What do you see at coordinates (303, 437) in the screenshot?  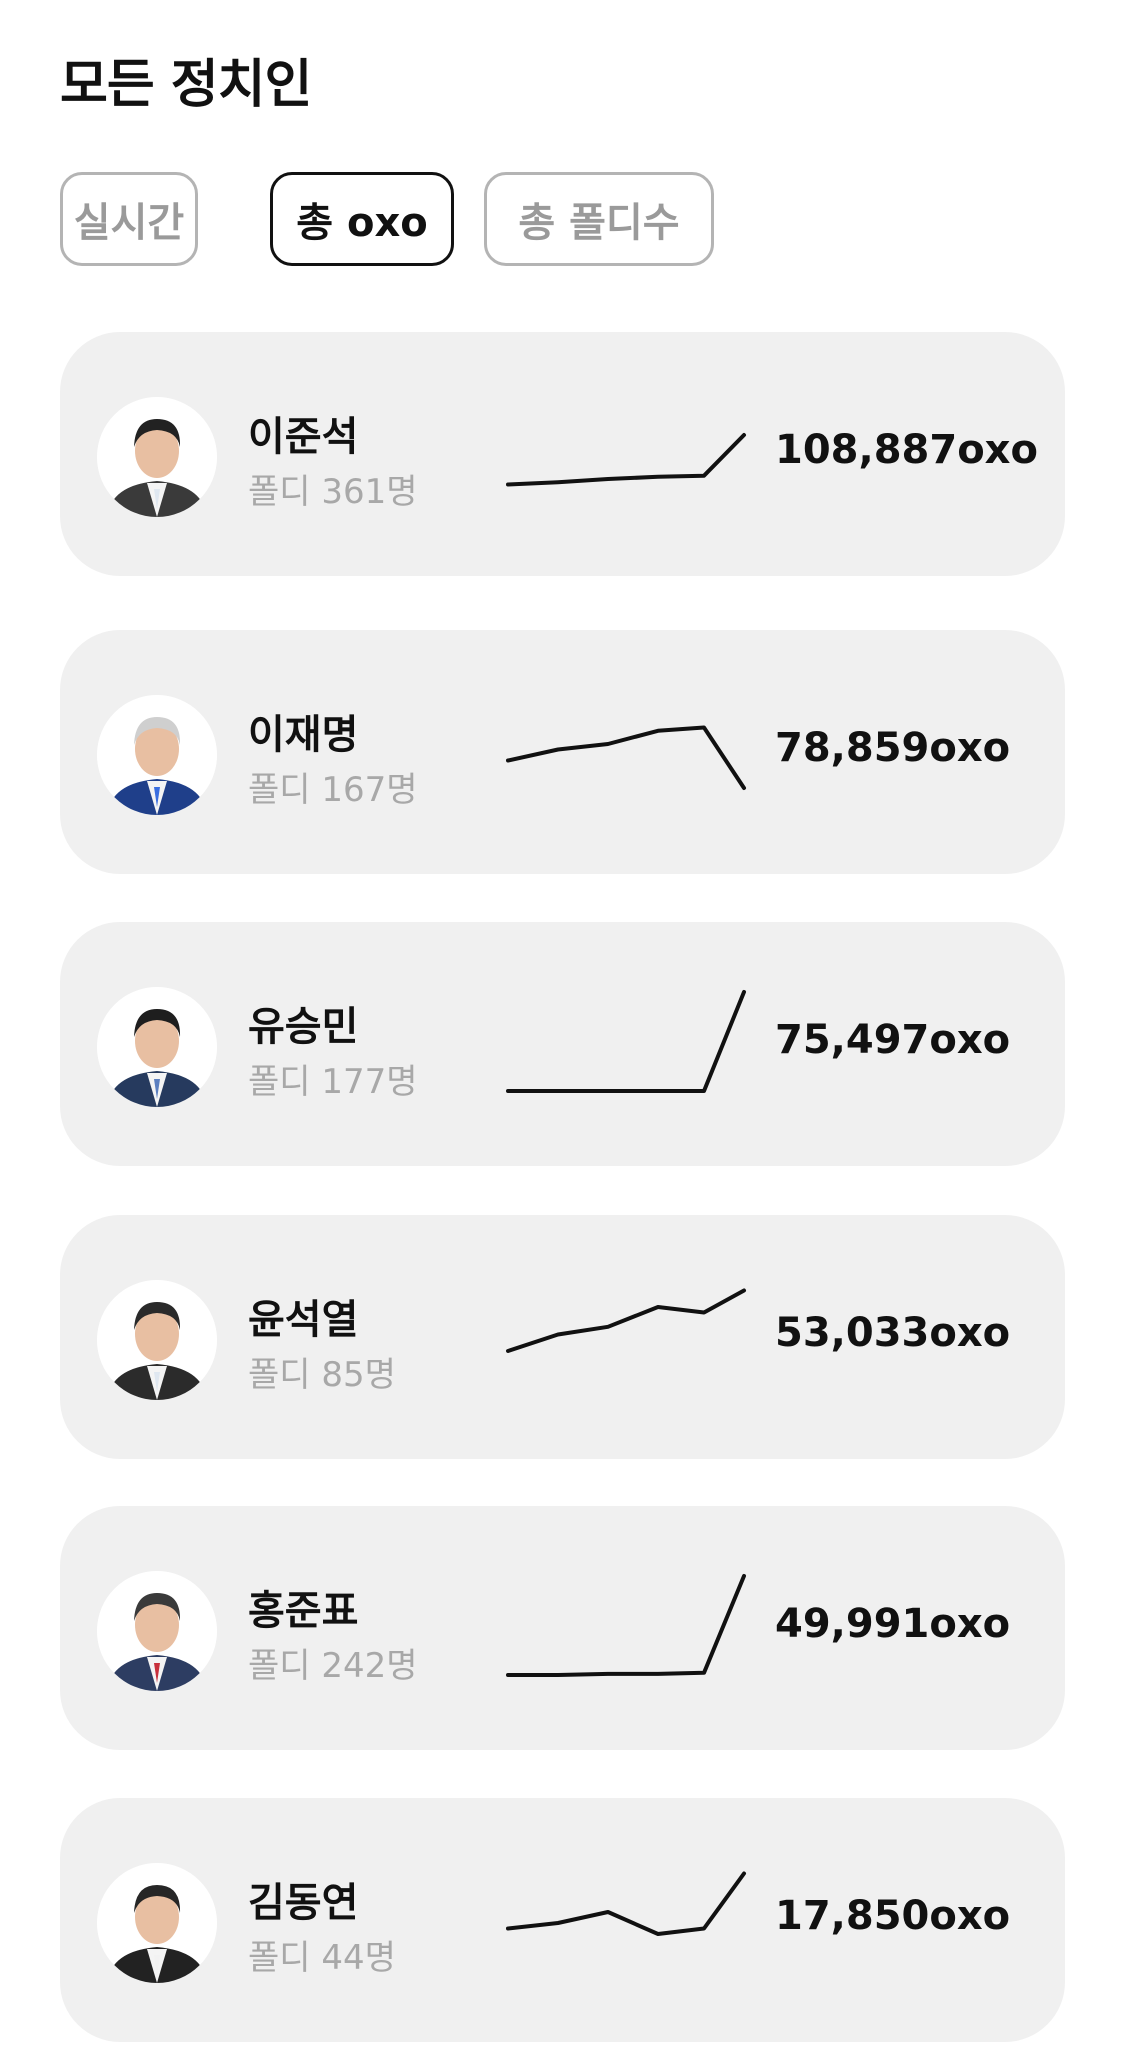 I see `politician-name: 이준석` at bounding box center [303, 437].